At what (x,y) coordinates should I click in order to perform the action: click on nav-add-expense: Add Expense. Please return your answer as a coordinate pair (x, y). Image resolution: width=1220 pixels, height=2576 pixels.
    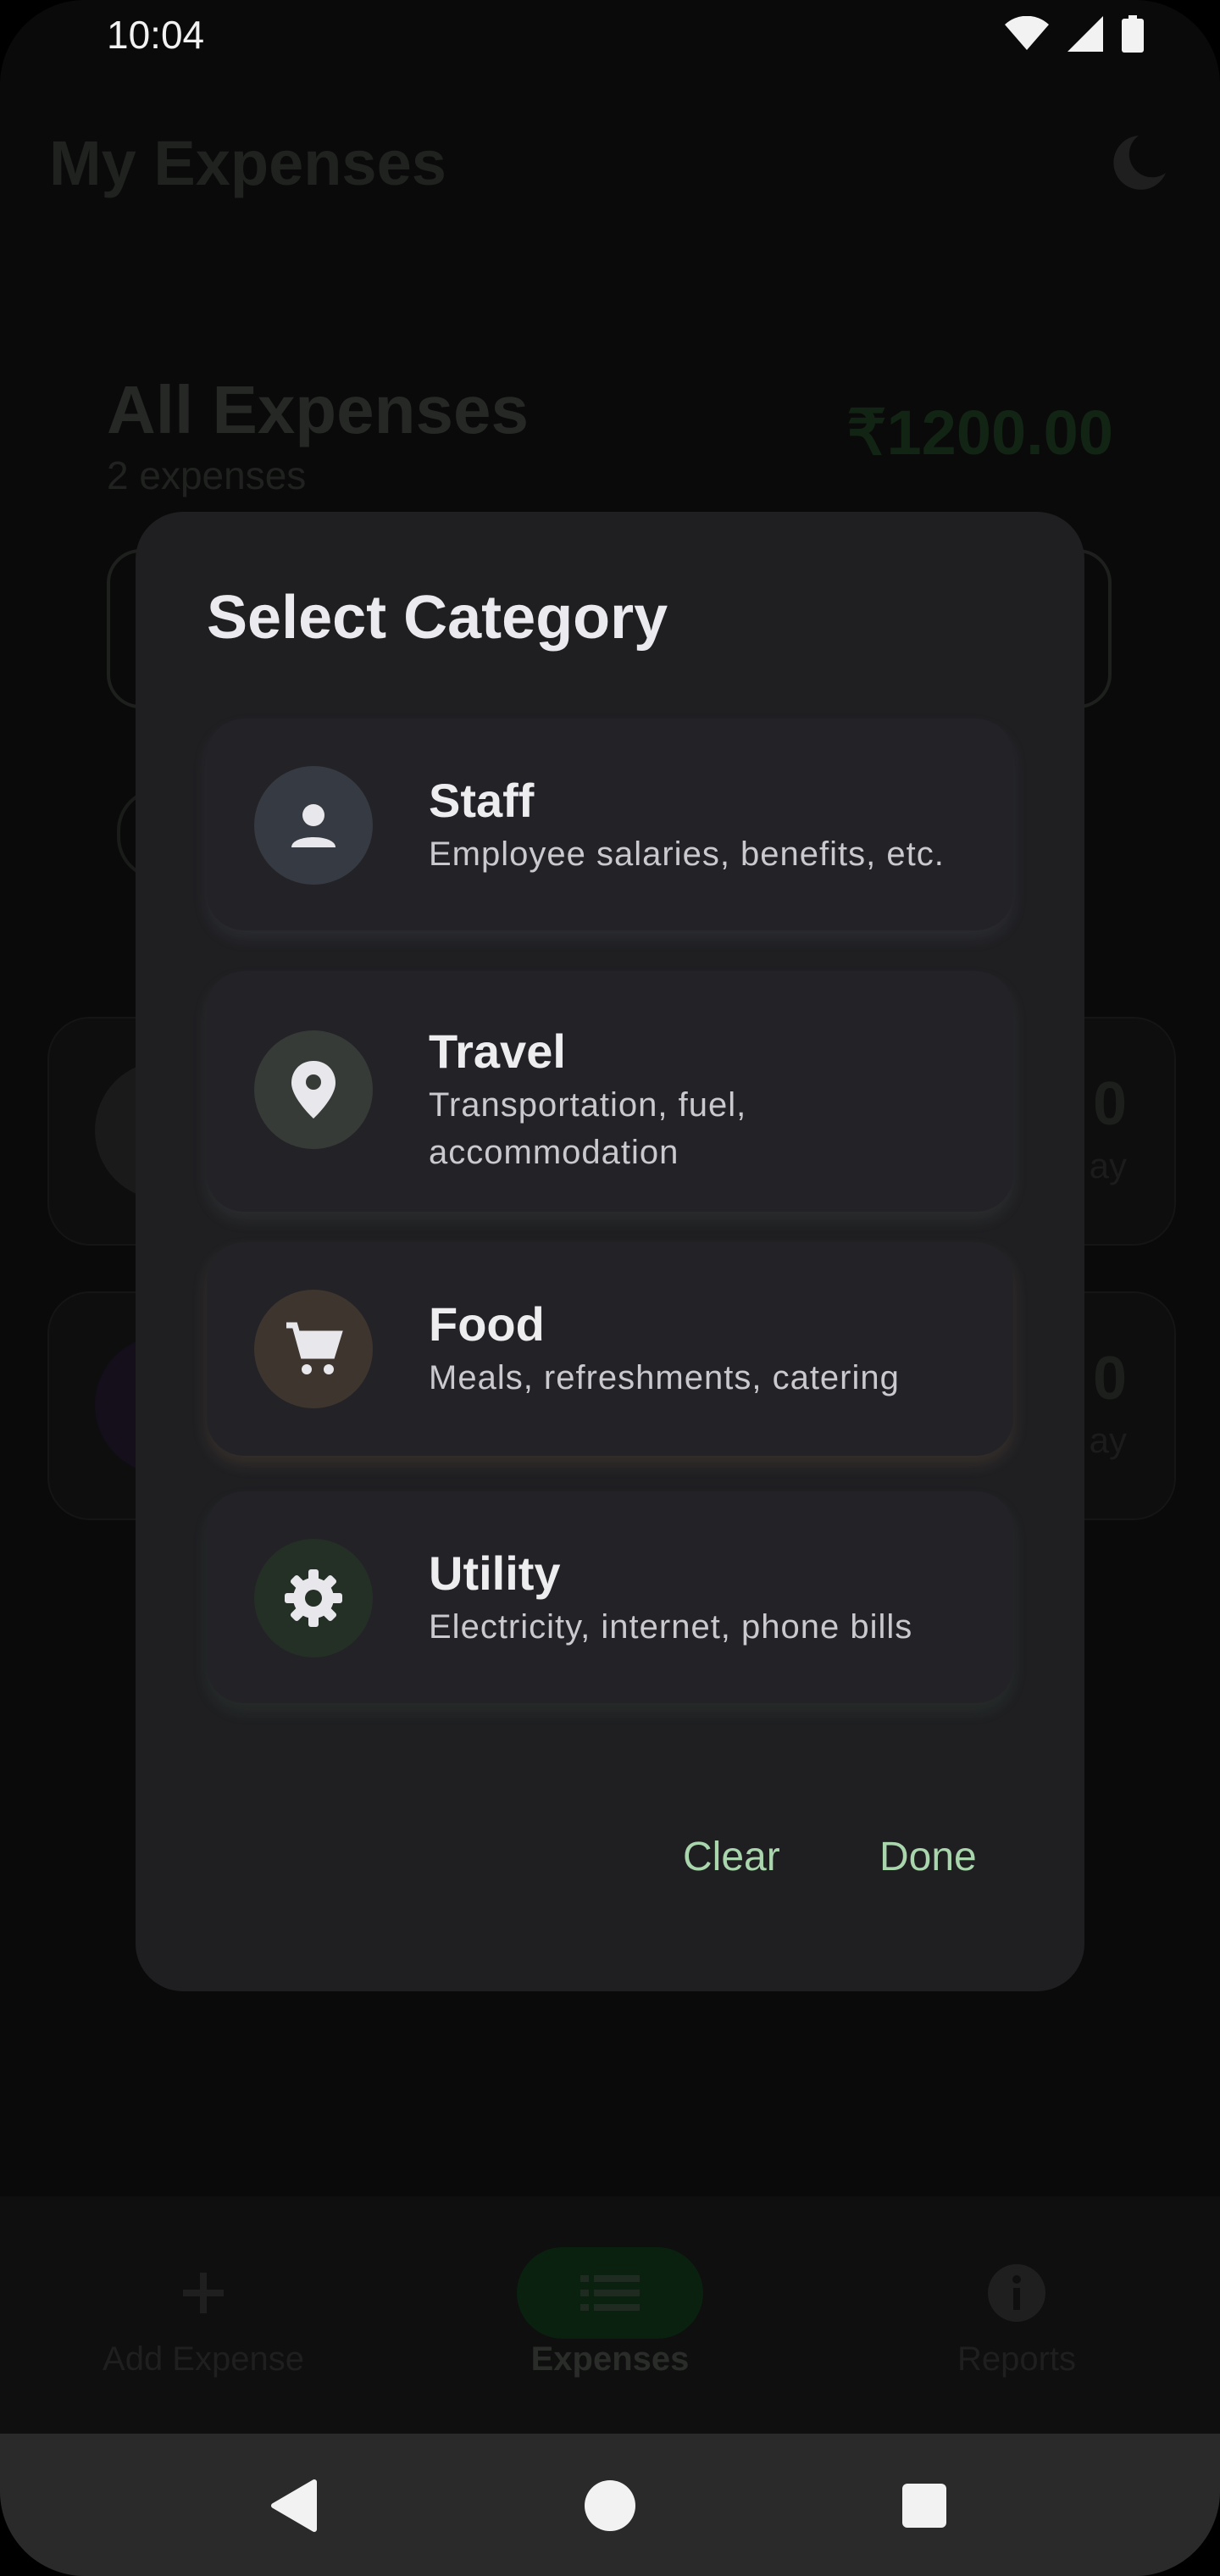
    Looking at the image, I should click on (203, 2315).